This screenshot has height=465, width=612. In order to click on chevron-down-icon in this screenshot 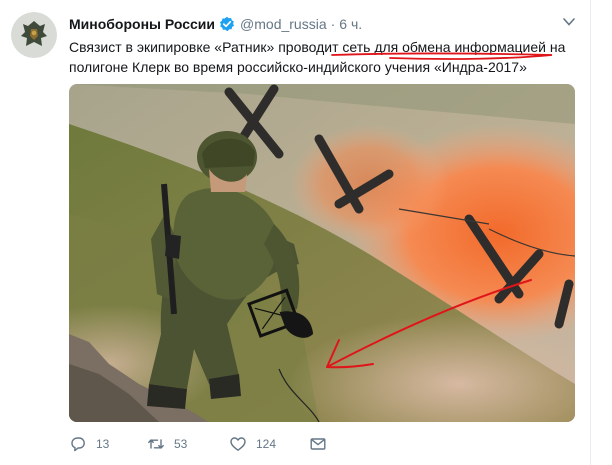, I will do `click(569, 22)`.